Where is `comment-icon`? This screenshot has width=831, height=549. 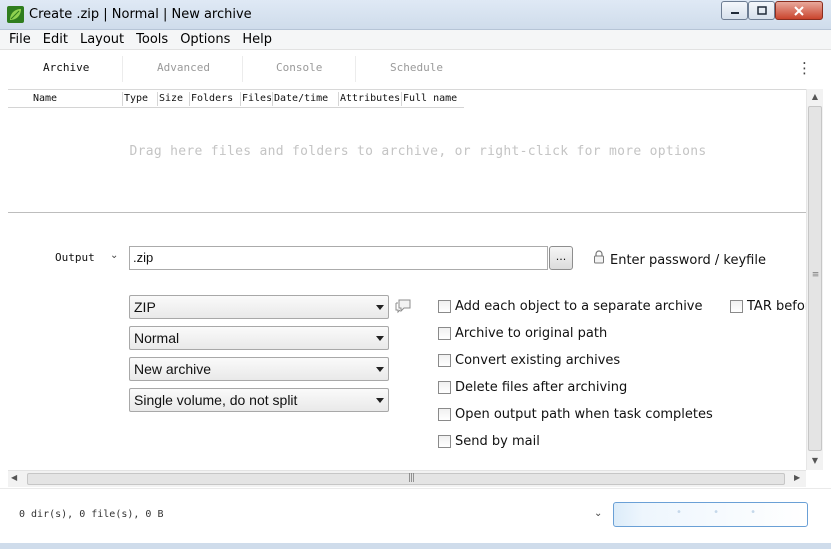 comment-icon is located at coordinates (403, 306).